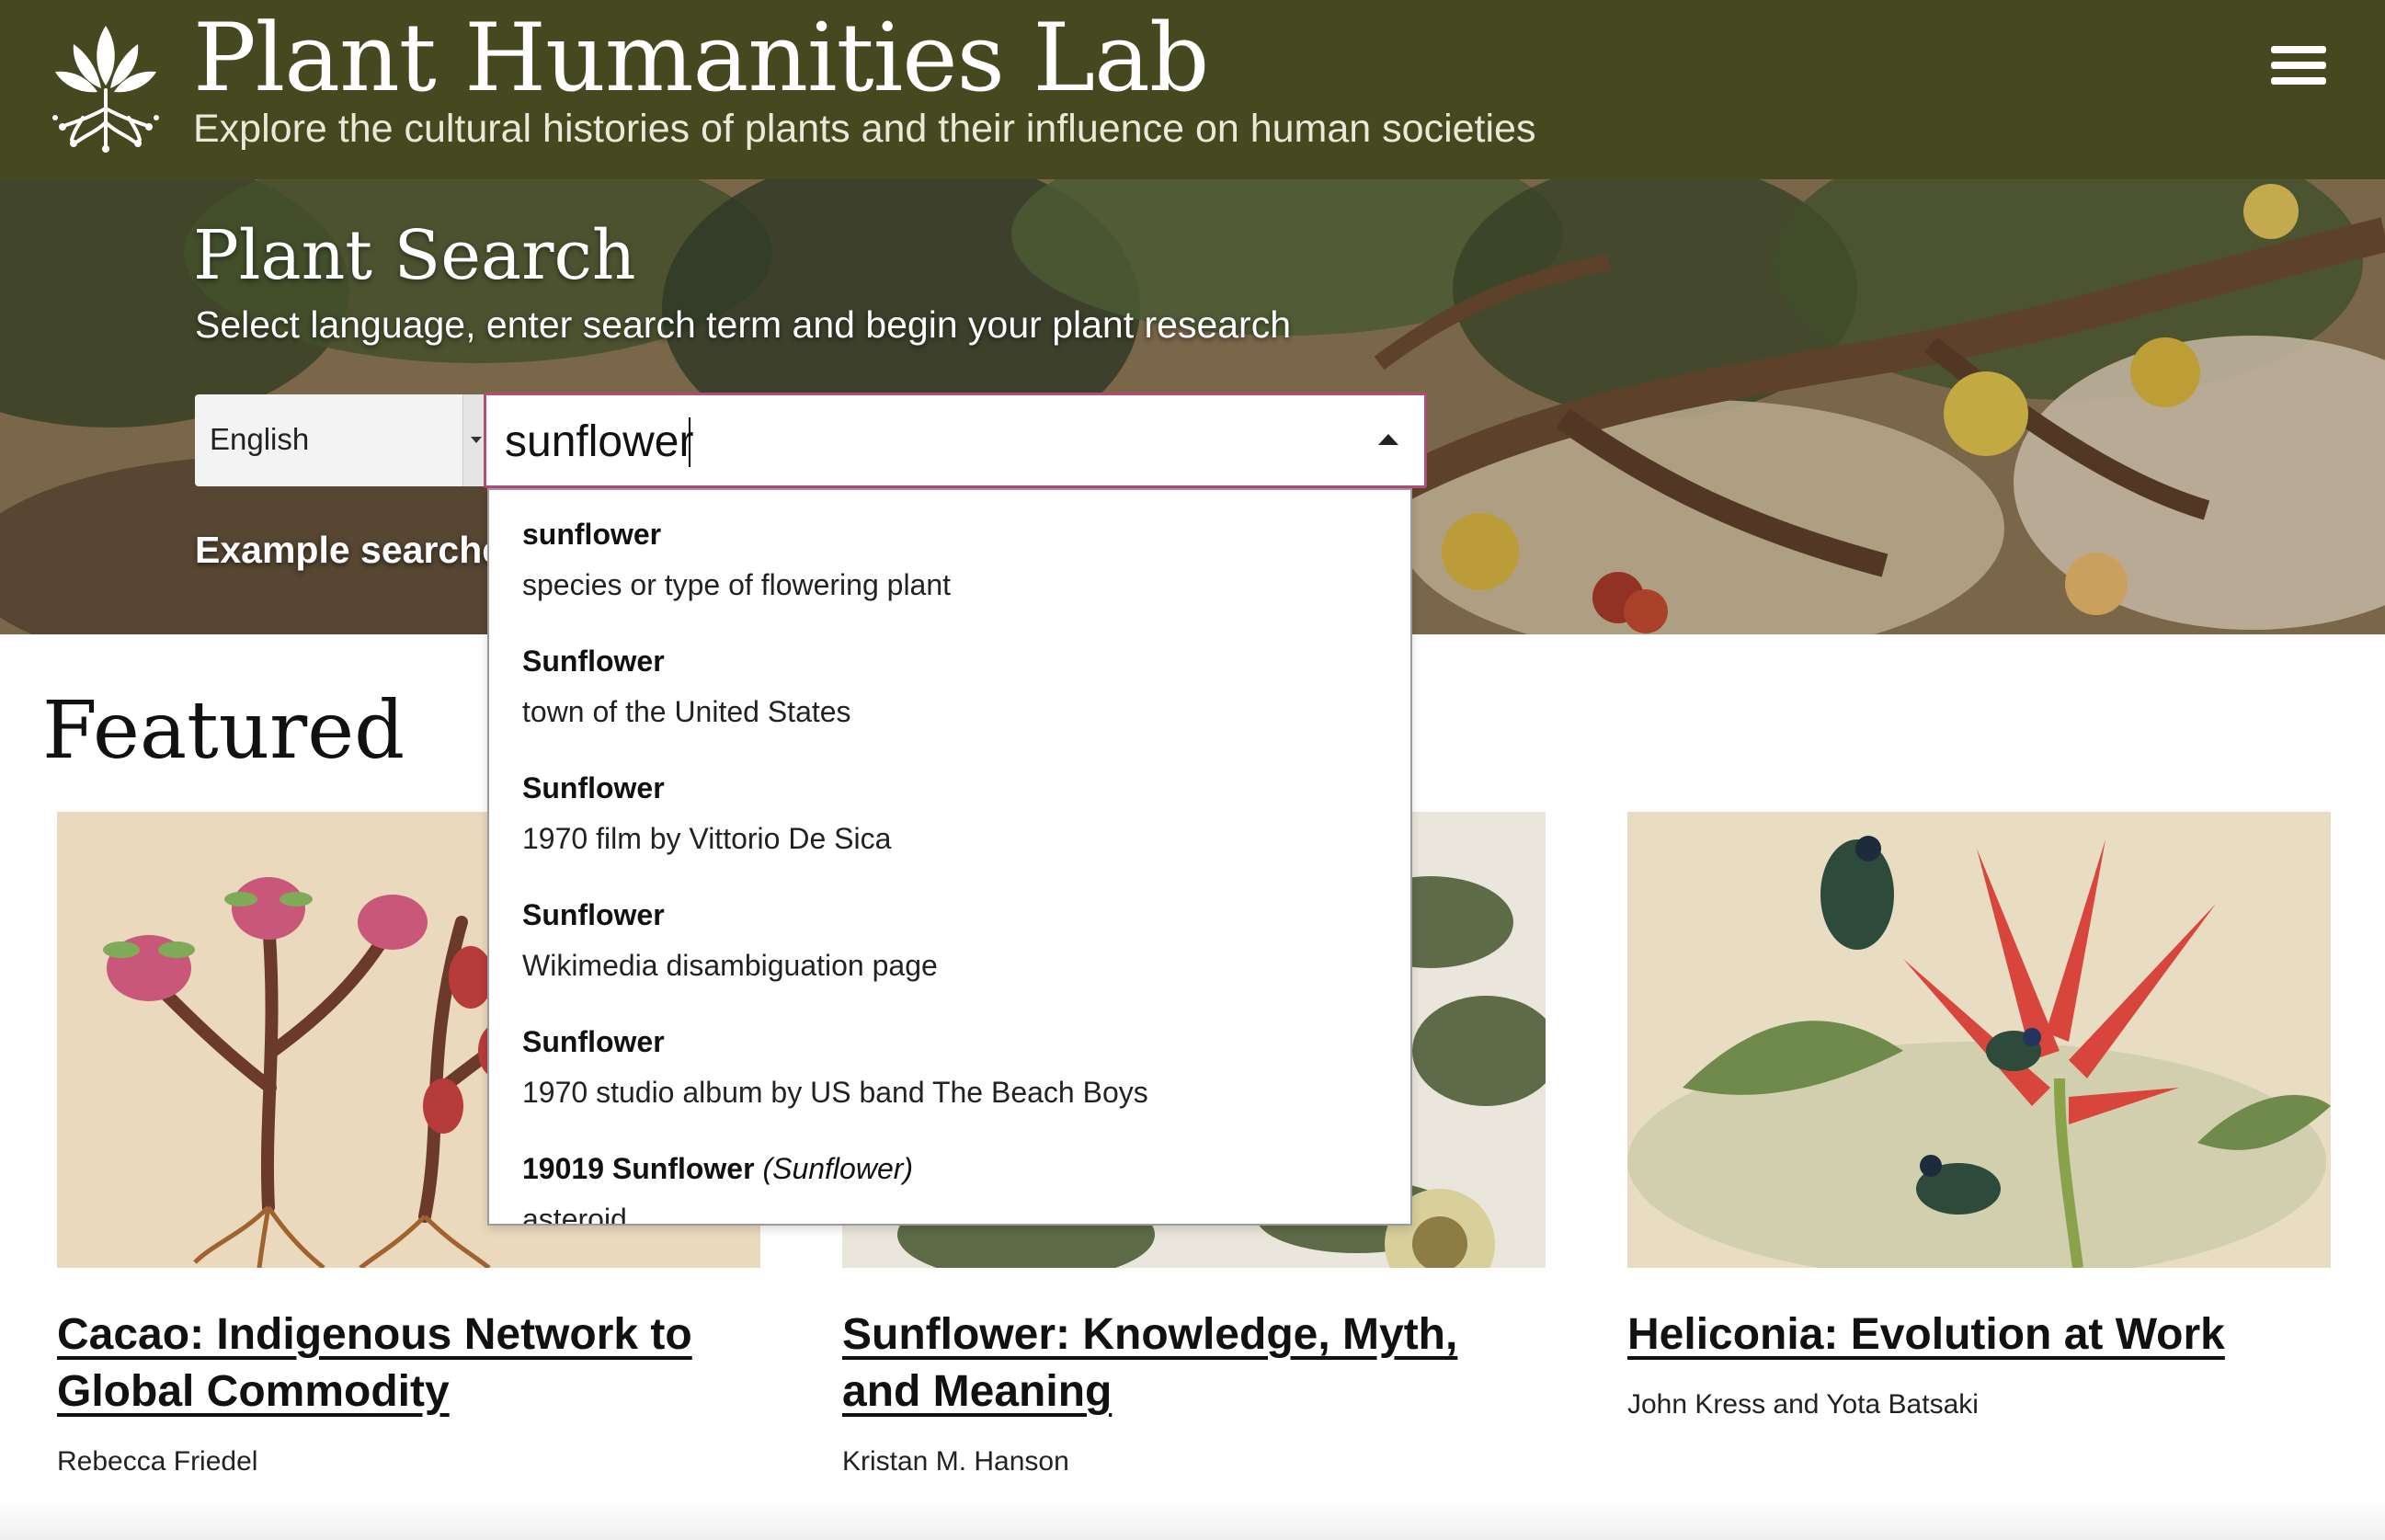 The height and width of the screenshot is (1540, 2385). What do you see at coordinates (955, 1461) in the screenshot?
I see `featured-card-author: Kristan M. Hanson` at bounding box center [955, 1461].